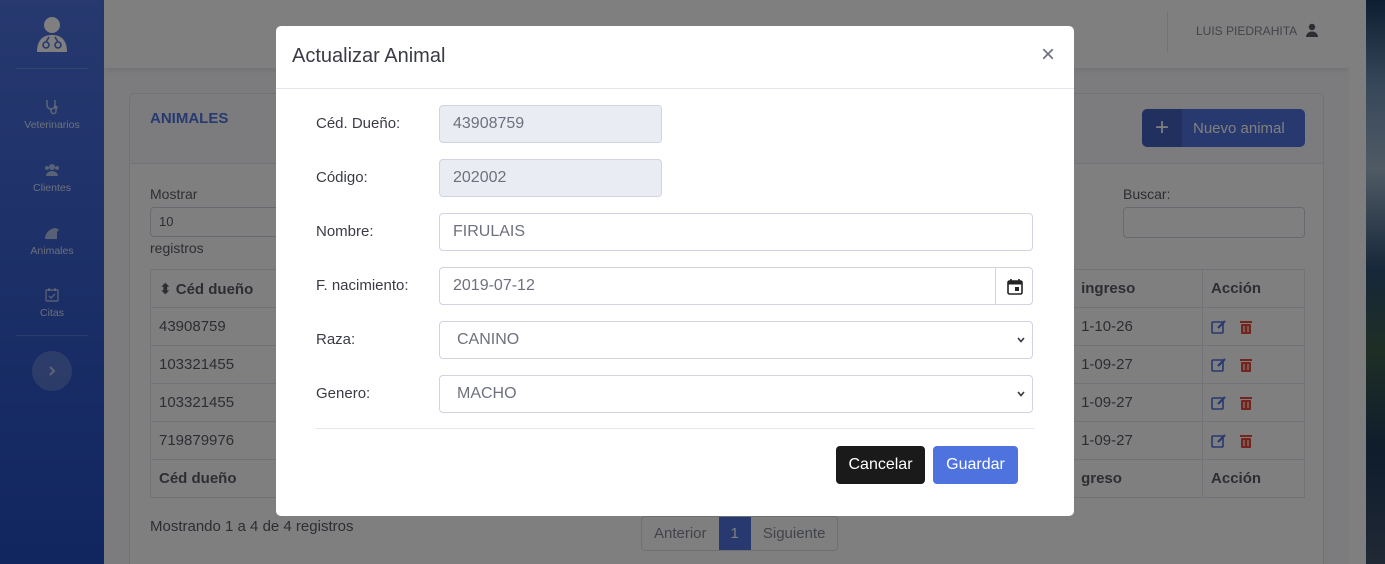  What do you see at coordinates (736, 394) in the screenshot?
I see `genero-select: MACHO` at bounding box center [736, 394].